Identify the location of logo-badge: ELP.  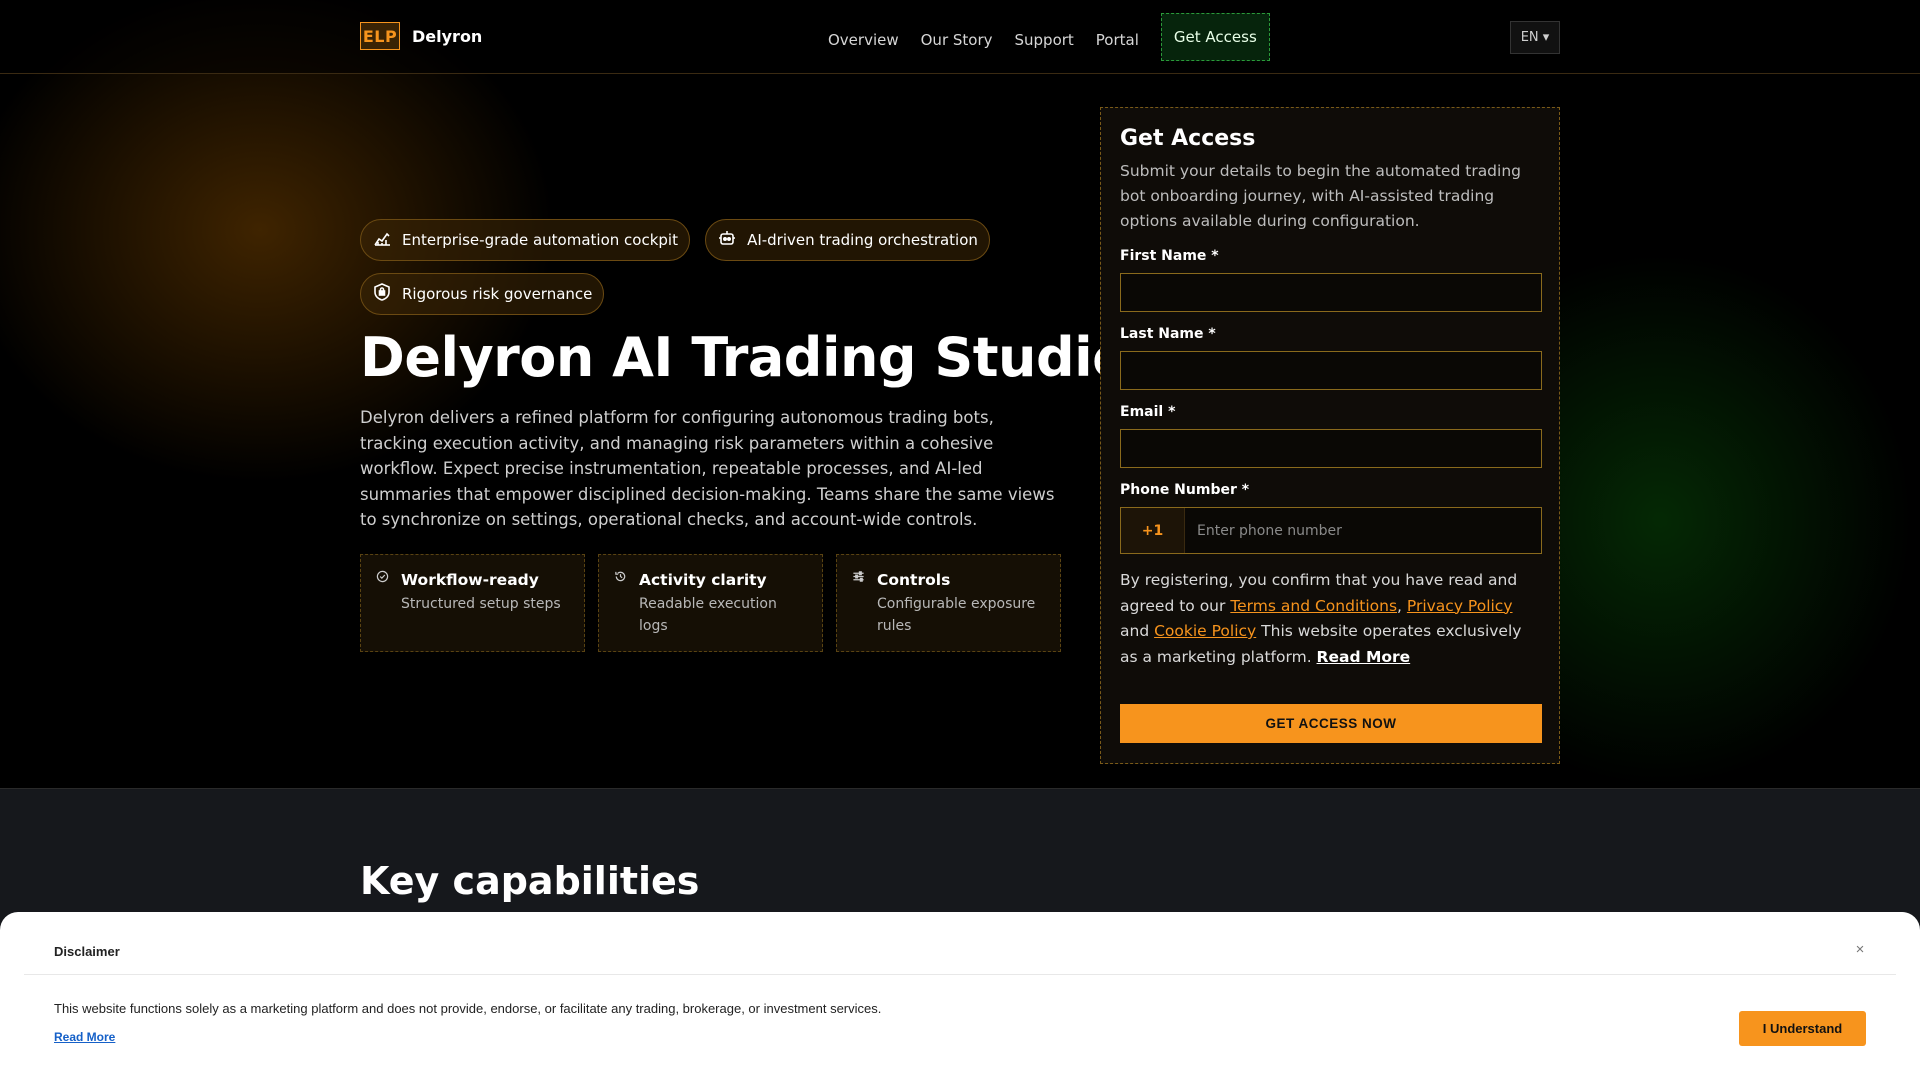
(380, 36).